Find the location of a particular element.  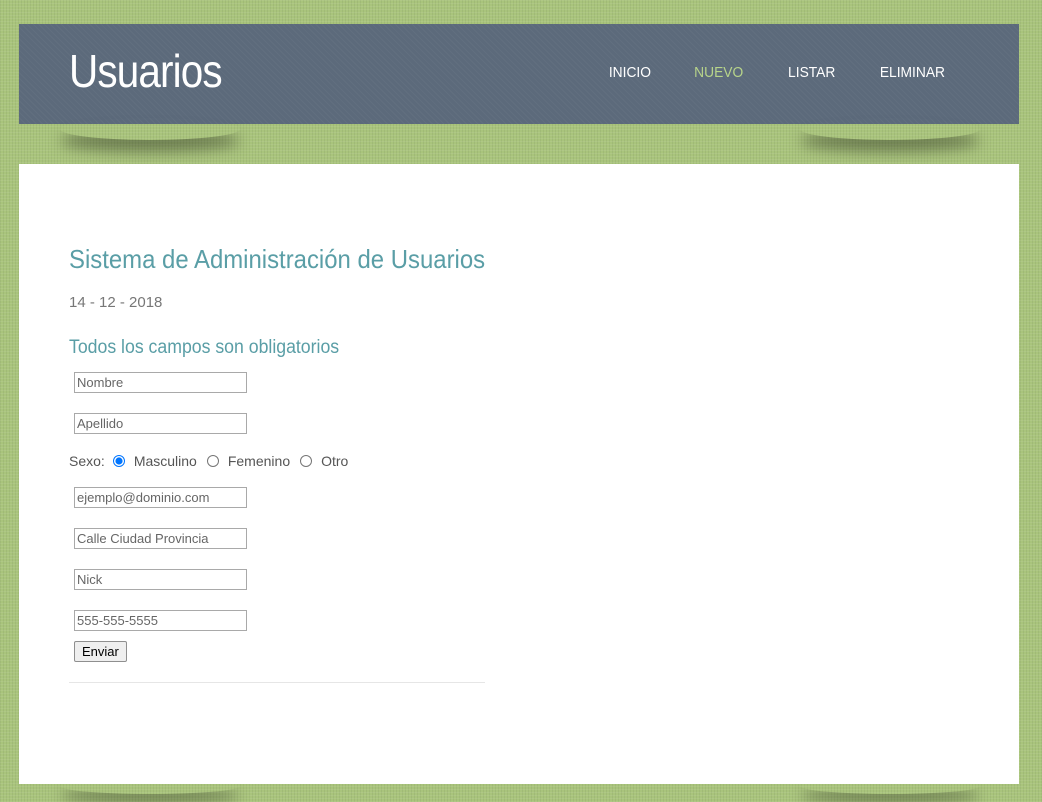

form-subheading: Todos los campos son obligatorios is located at coordinates (204, 347).